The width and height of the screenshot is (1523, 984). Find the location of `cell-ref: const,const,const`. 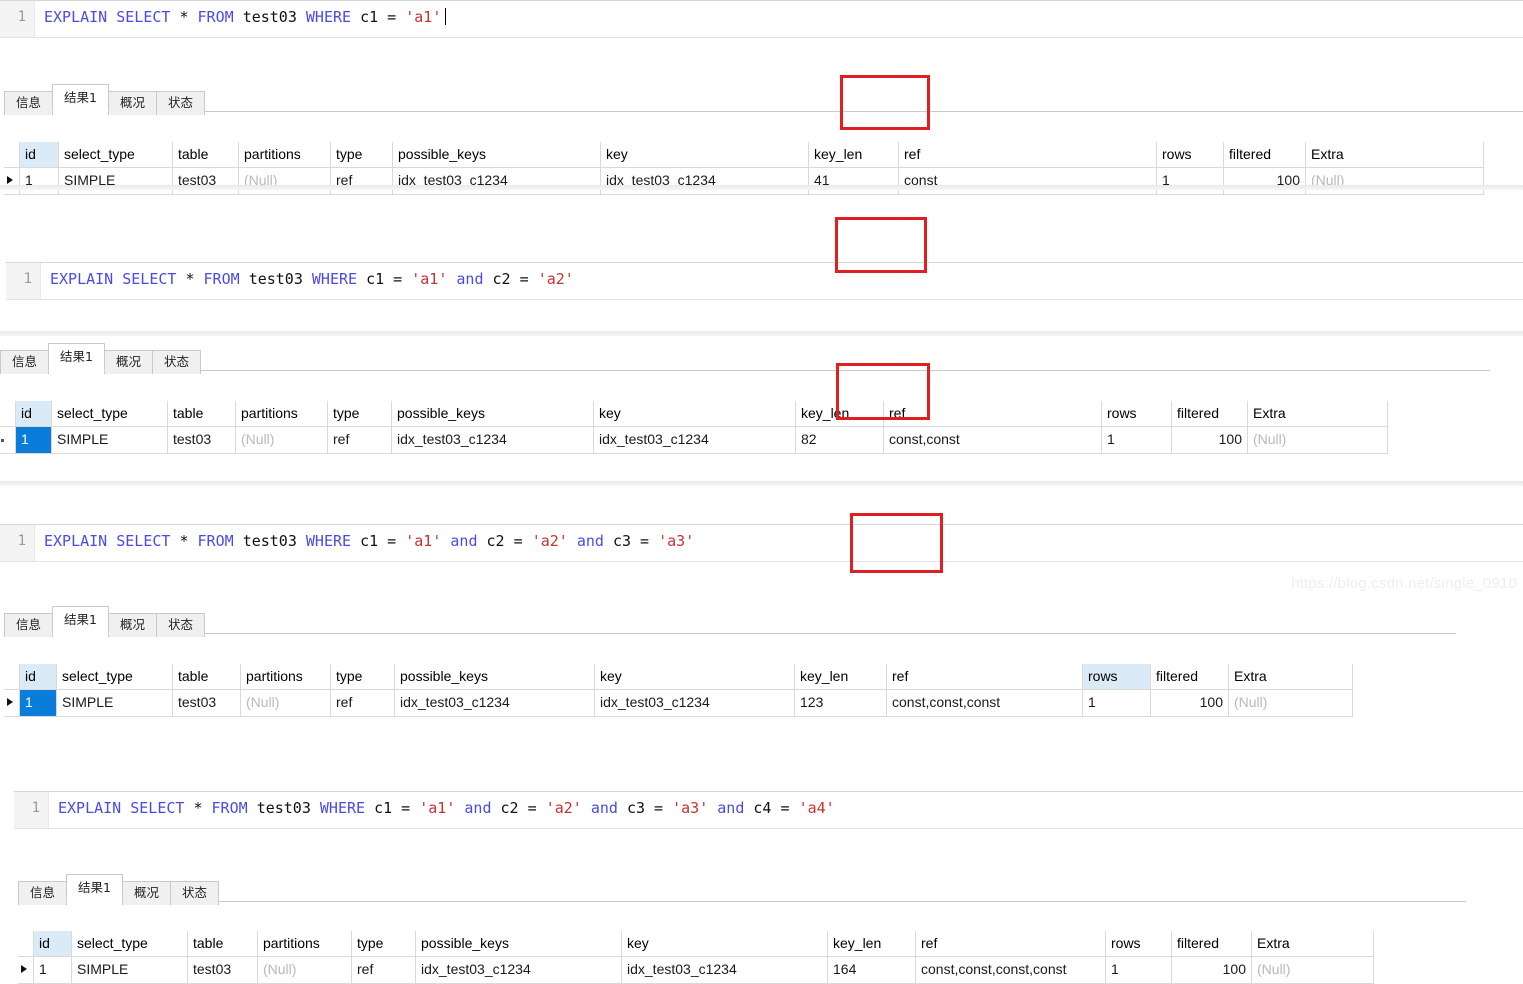

cell-ref: const,const,const is located at coordinates (985, 703).